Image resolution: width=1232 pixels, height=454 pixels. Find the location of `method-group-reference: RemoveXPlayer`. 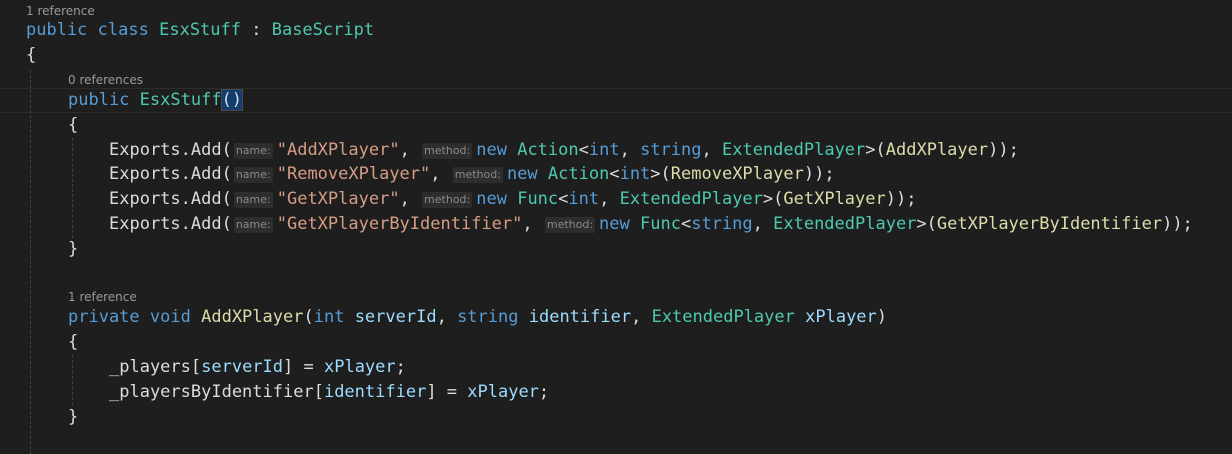

method-group-reference: RemoveXPlayer is located at coordinates (737, 174).